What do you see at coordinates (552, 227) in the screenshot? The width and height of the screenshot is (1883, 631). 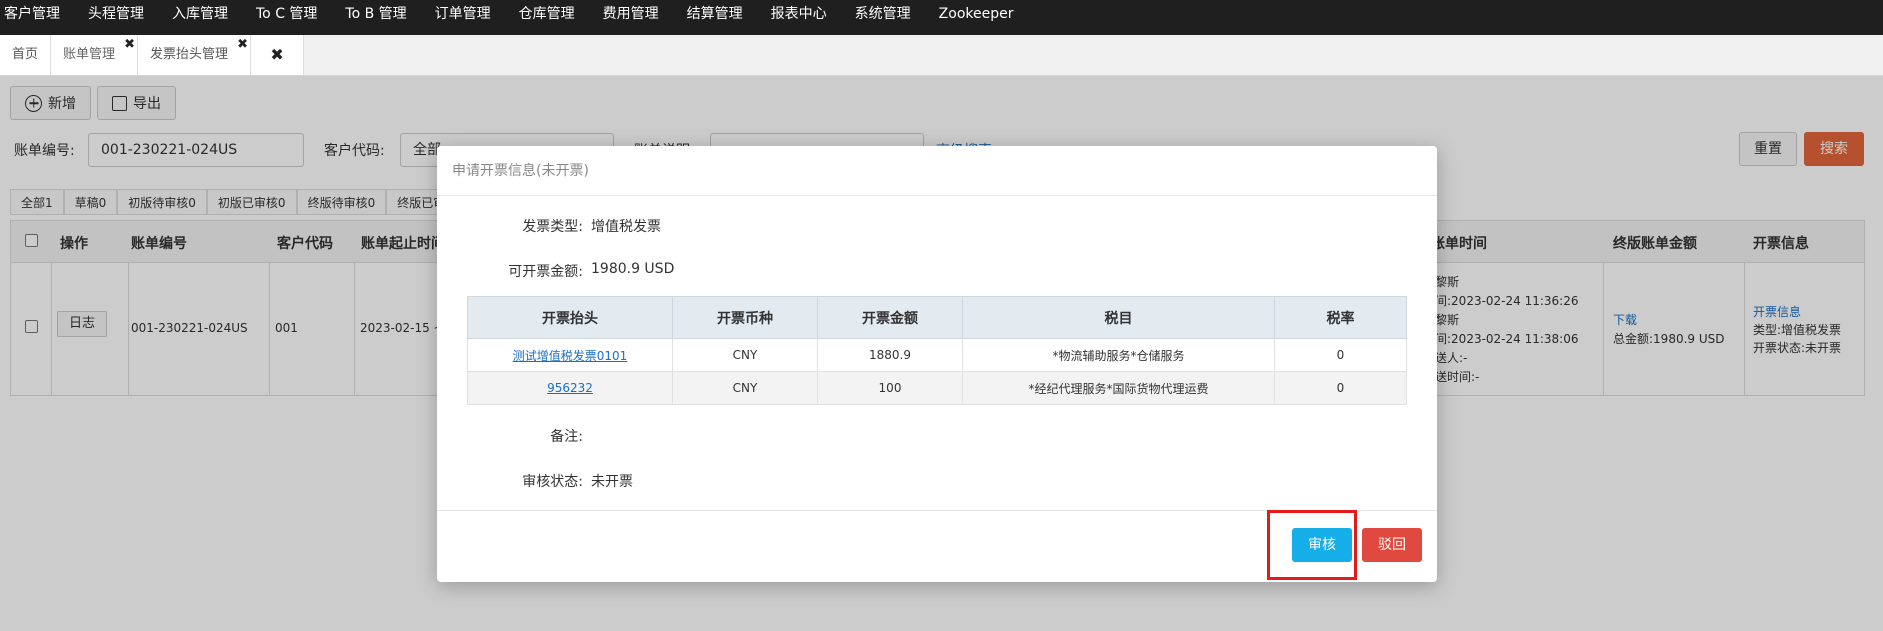 I see `invoice-type-label: 发票类型:` at bounding box center [552, 227].